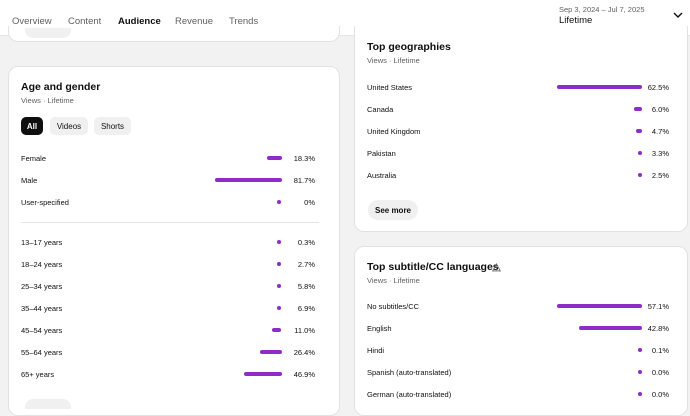  Describe the element at coordinates (496, 267) in the screenshot. I see `warning-icon` at that location.